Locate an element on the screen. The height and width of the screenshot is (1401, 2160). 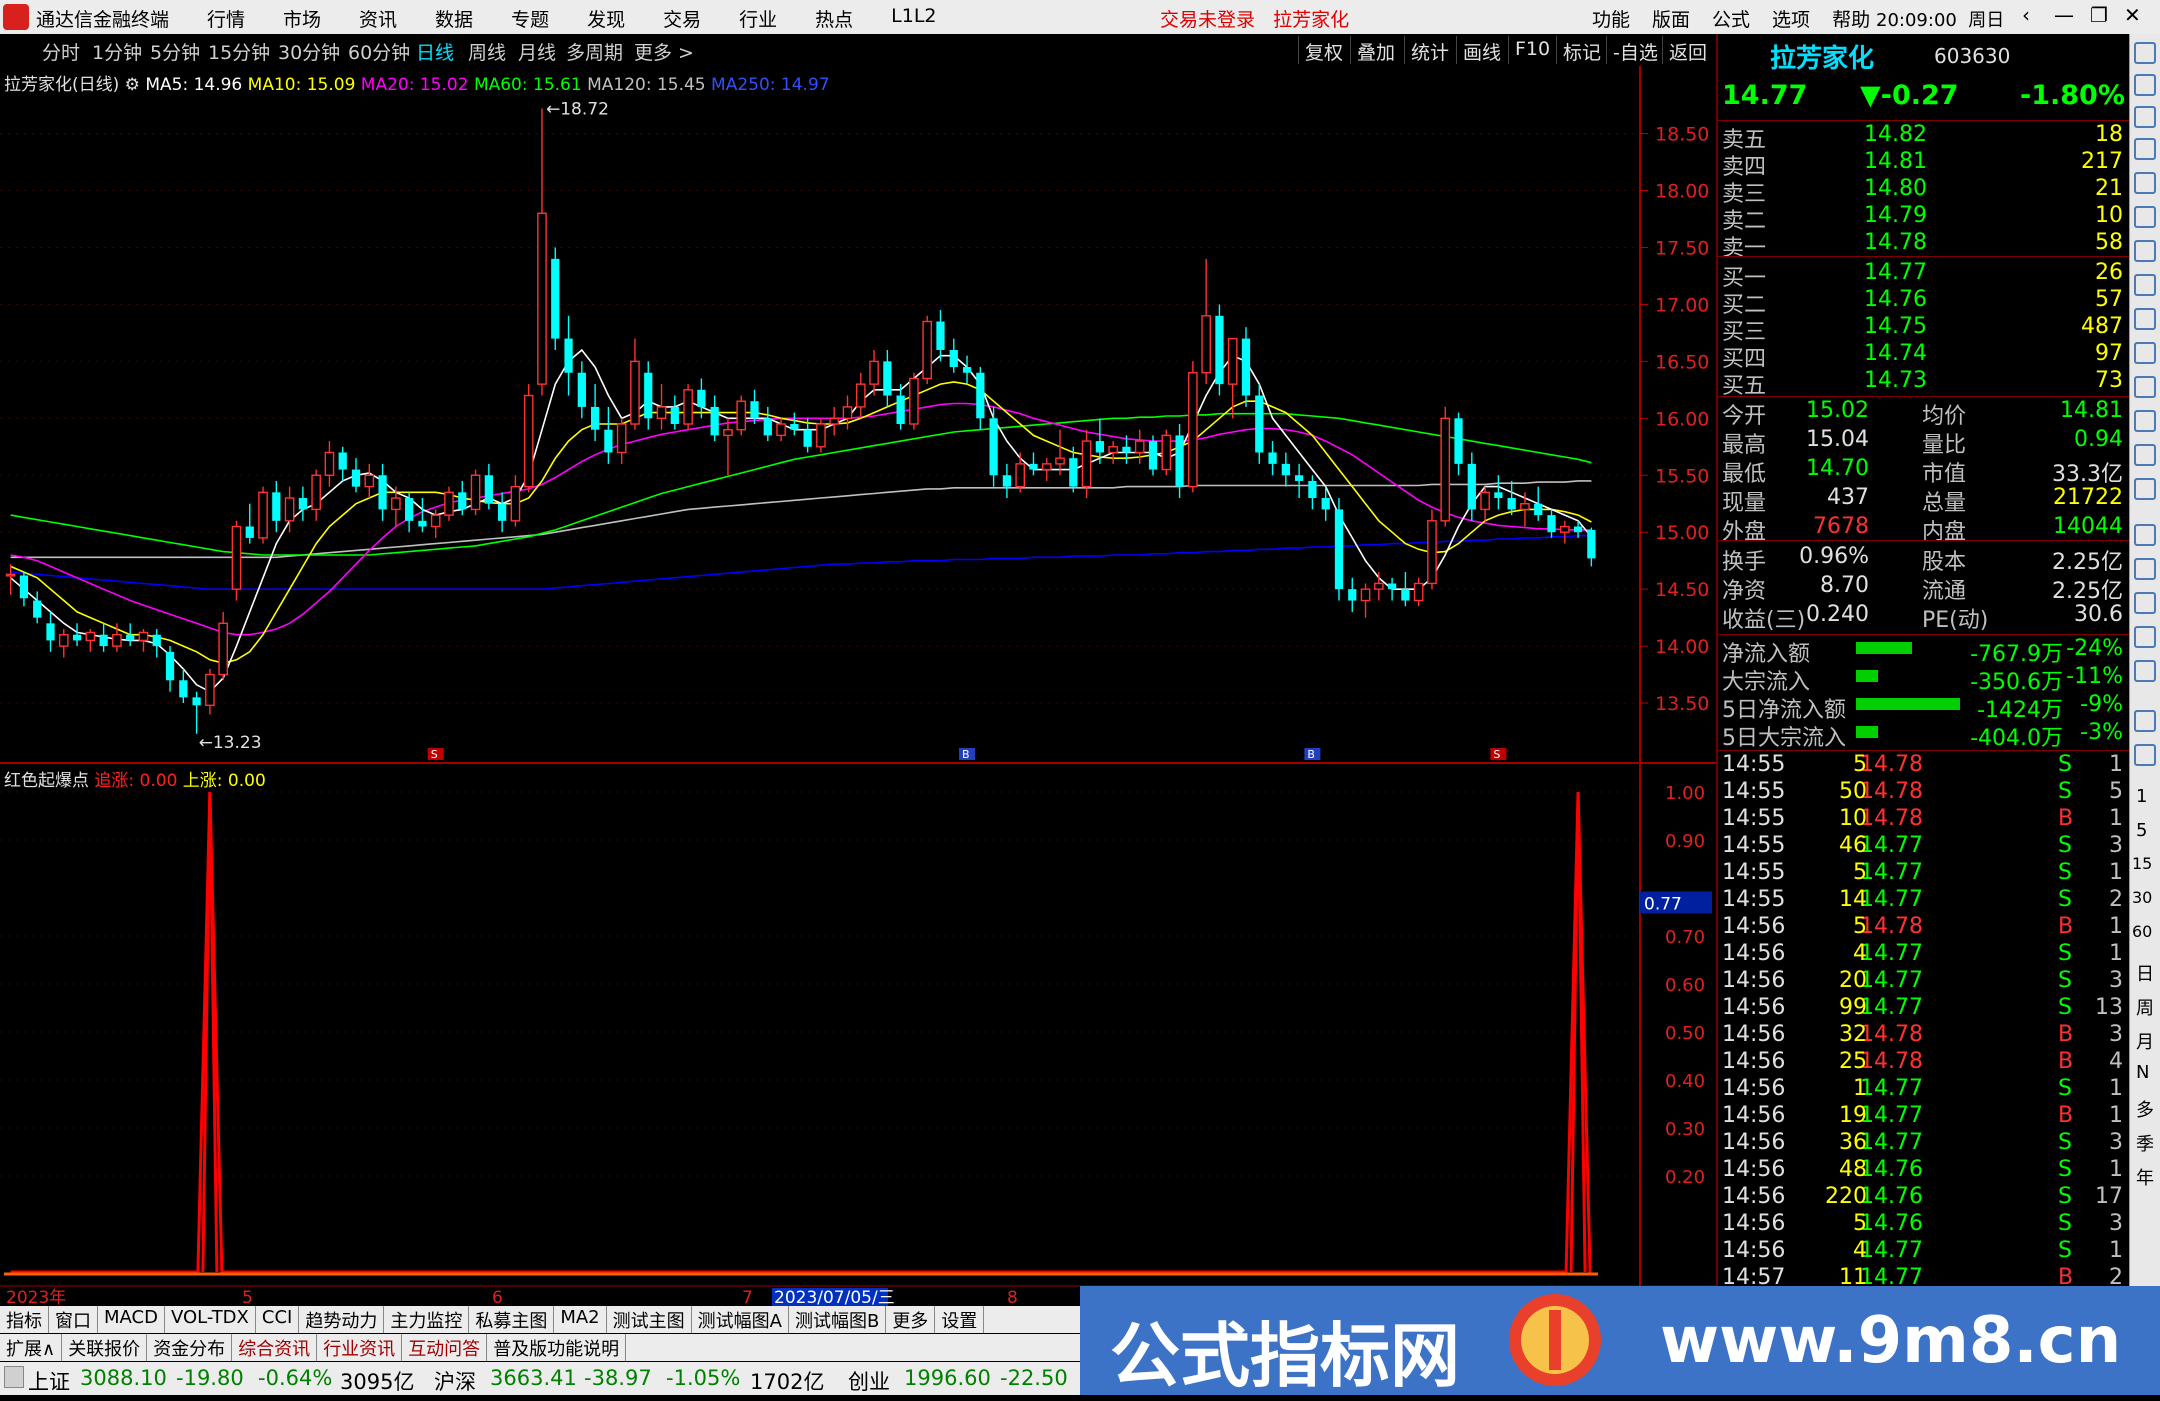
close-icon: ✕ is located at coordinates (2132, 15).